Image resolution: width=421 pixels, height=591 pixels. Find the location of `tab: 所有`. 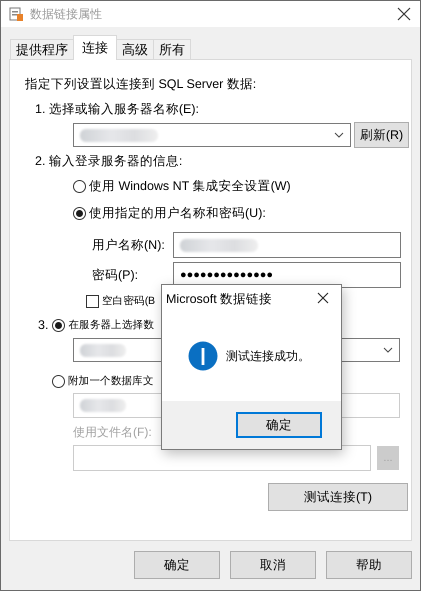

tab: 所有 is located at coordinates (172, 49).